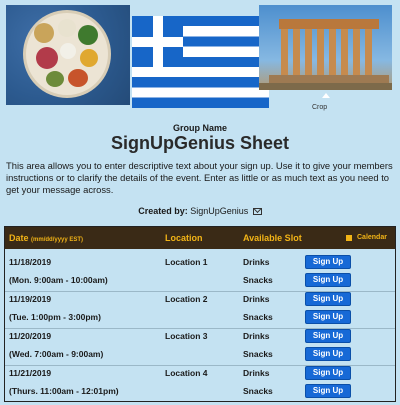 The image size is (400, 405). I want to click on time-cell: (Mon. 9:00am - 10:00am), so click(58, 280).